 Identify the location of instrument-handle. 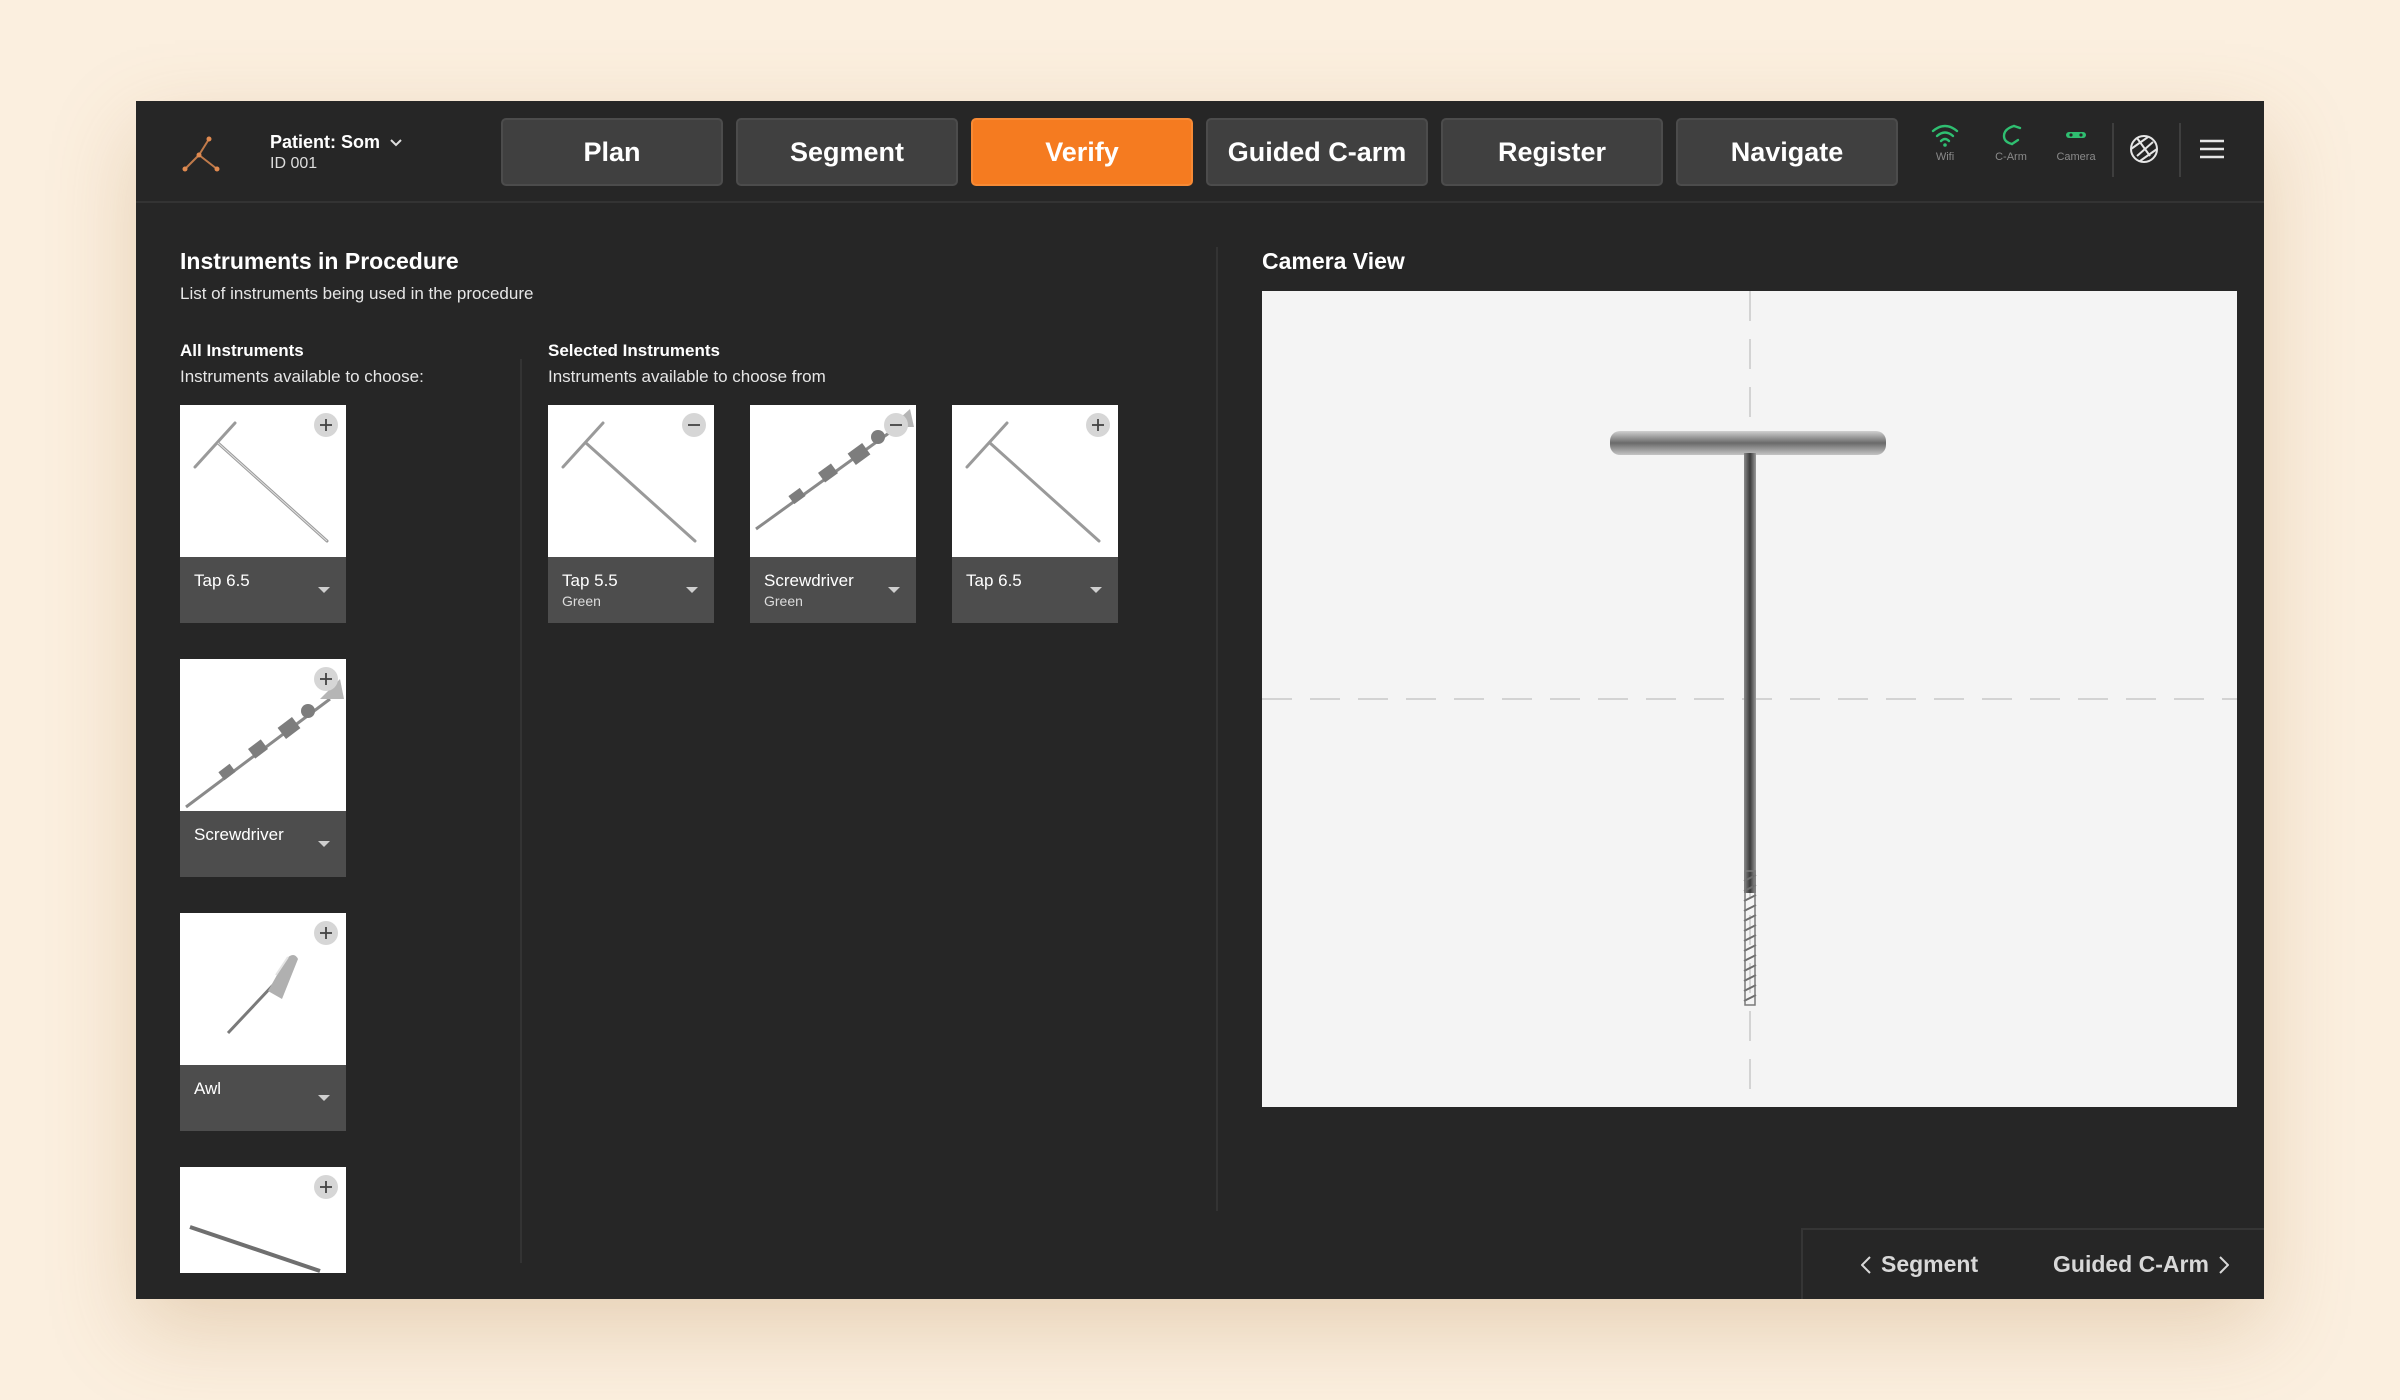
(1748, 443).